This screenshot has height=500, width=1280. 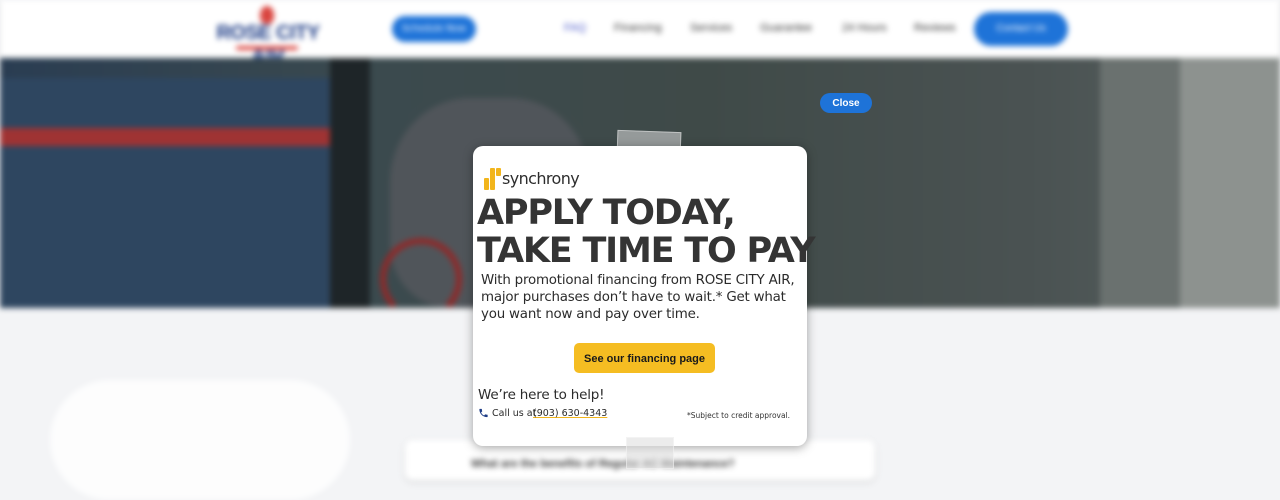 What do you see at coordinates (650, 453) in the screenshot?
I see `tape-decoration-bottom` at bounding box center [650, 453].